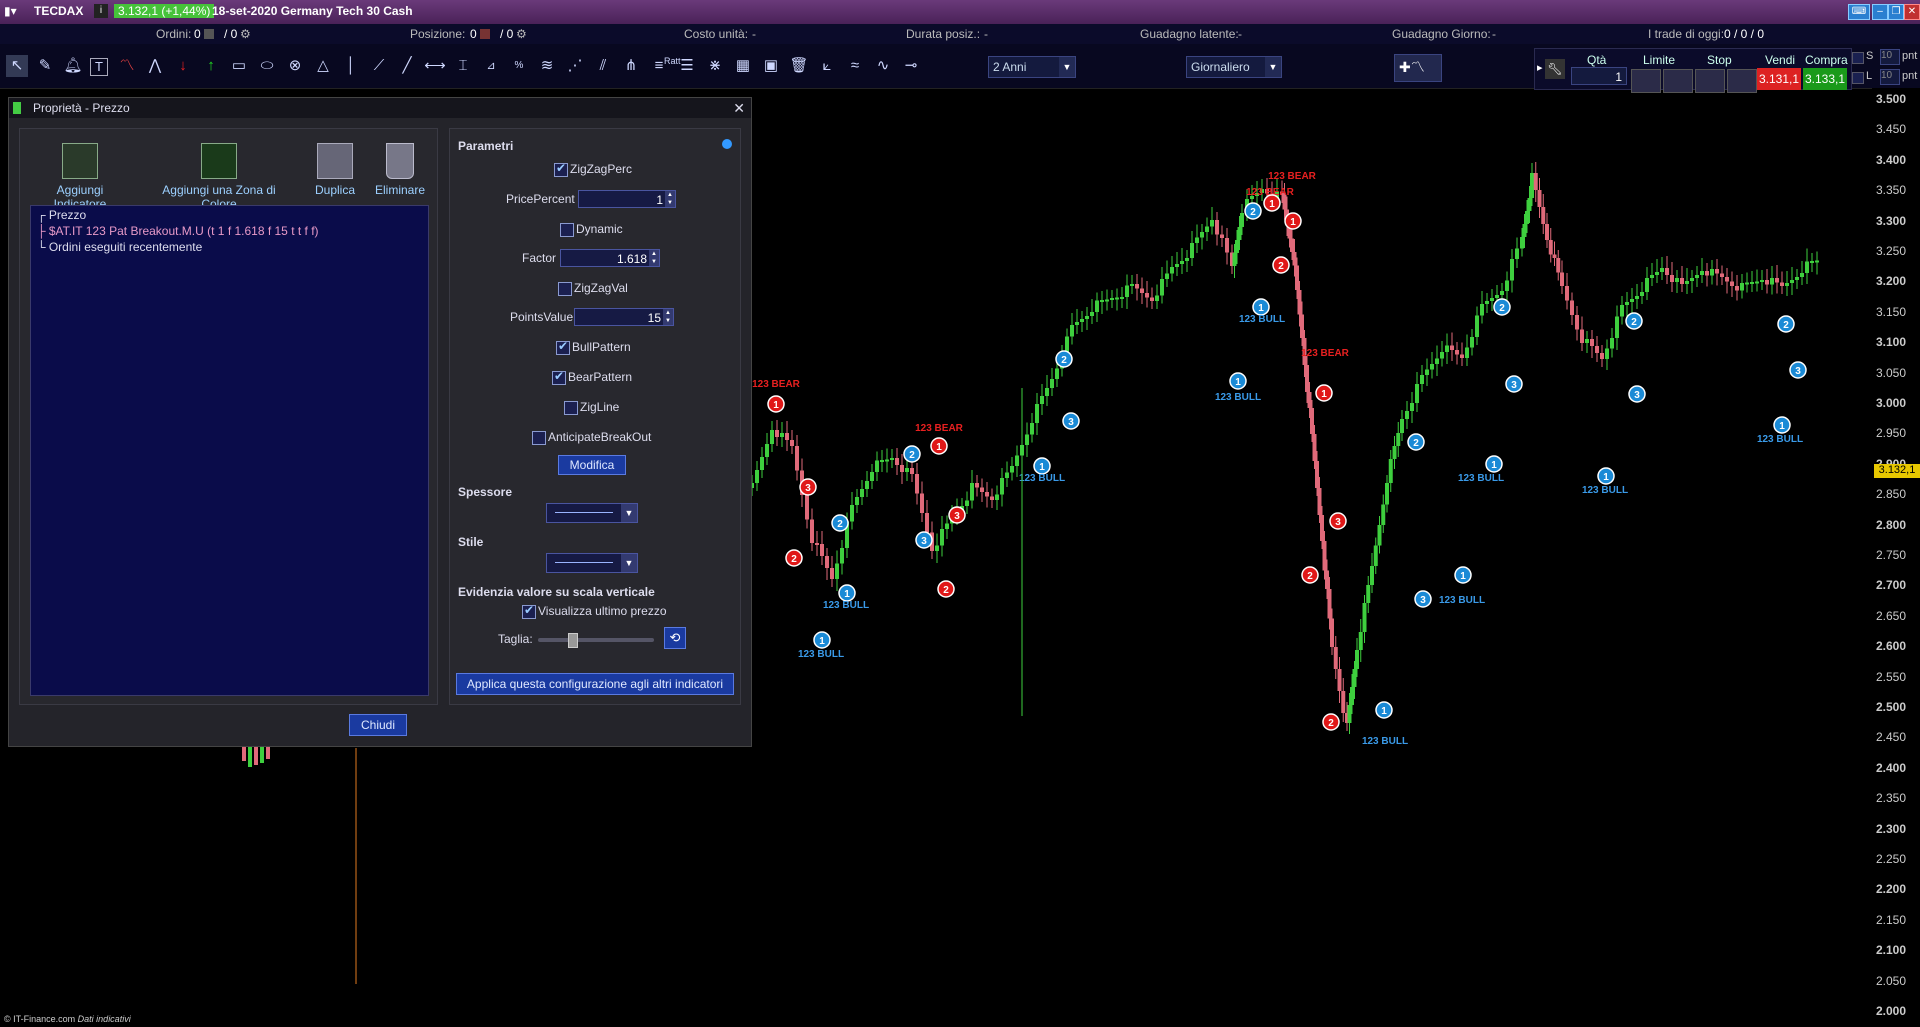 The height and width of the screenshot is (1027, 1920). What do you see at coordinates (631, 66) in the screenshot?
I see `pitchfork-icon: ⋔` at bounding box center [631, 66].